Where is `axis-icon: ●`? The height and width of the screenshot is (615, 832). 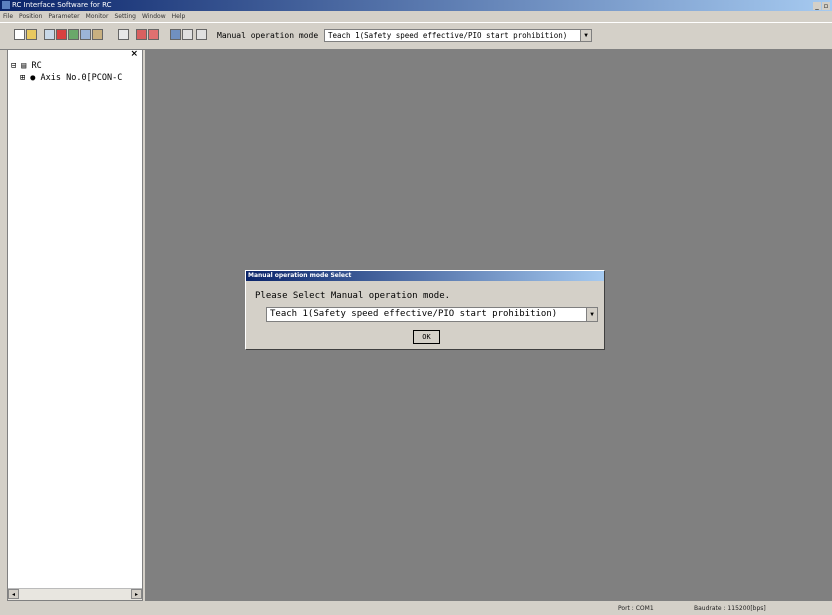 axis-icon: ● is located at coordinates (33, 78).